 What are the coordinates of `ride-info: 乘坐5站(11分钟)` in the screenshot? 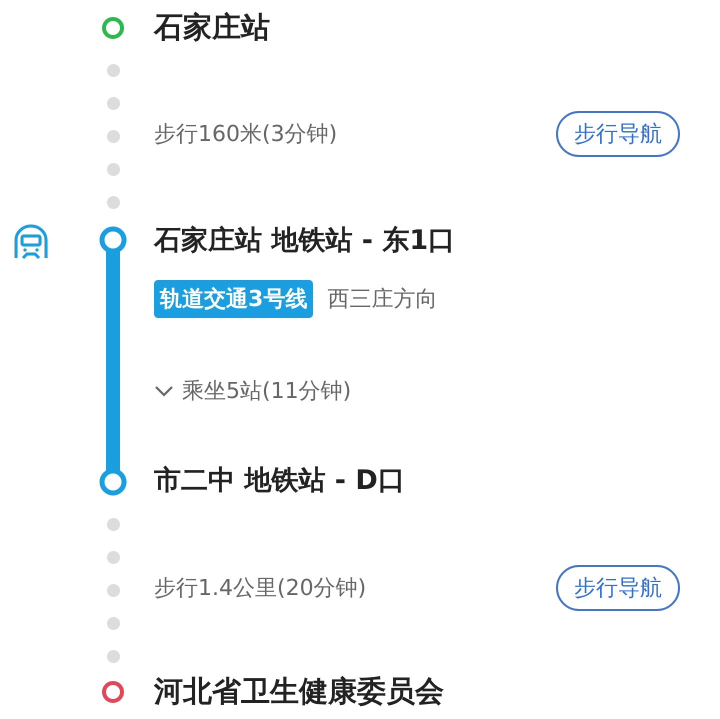 It's located at (267, 391).